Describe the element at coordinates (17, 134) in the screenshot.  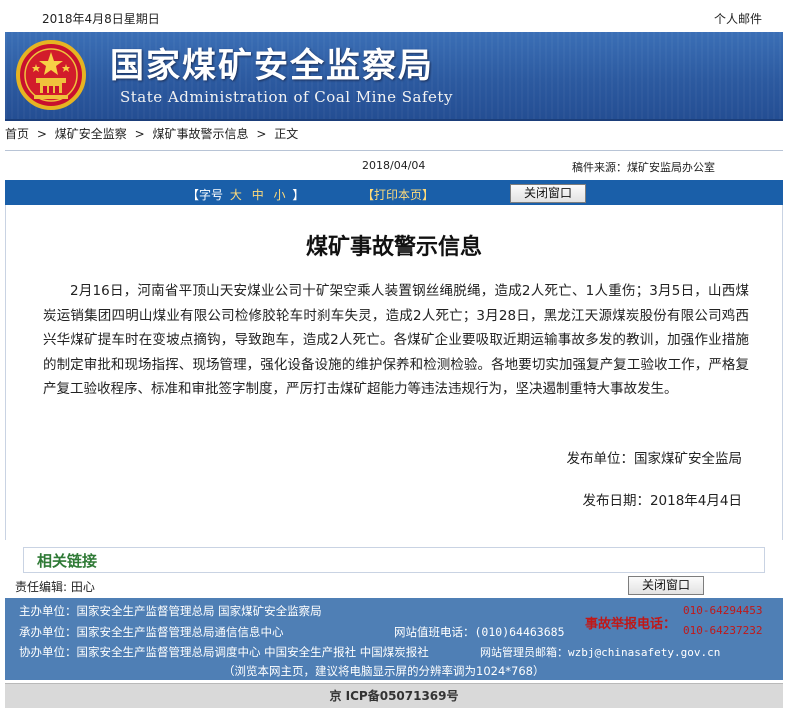
I see `breadcrumb-home: 首页` at that location.